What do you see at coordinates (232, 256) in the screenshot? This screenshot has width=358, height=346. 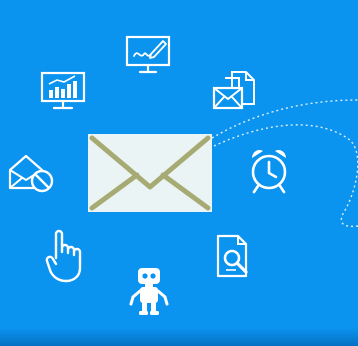 I see `document-search-icon` at bounding box center [232, 256].